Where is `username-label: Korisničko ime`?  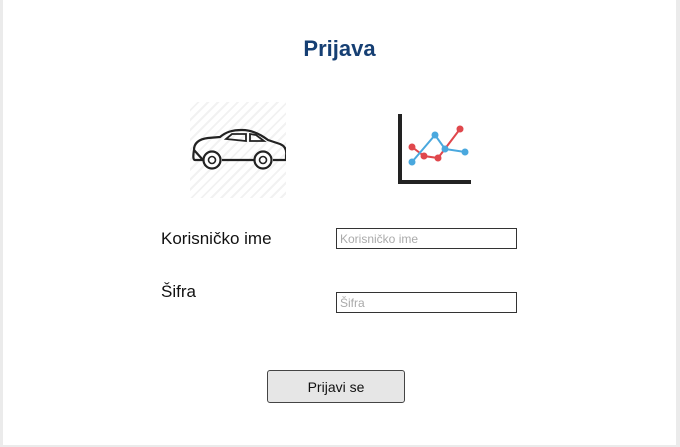 username-label: Korisničko ime is located at coordinates (216, 238).